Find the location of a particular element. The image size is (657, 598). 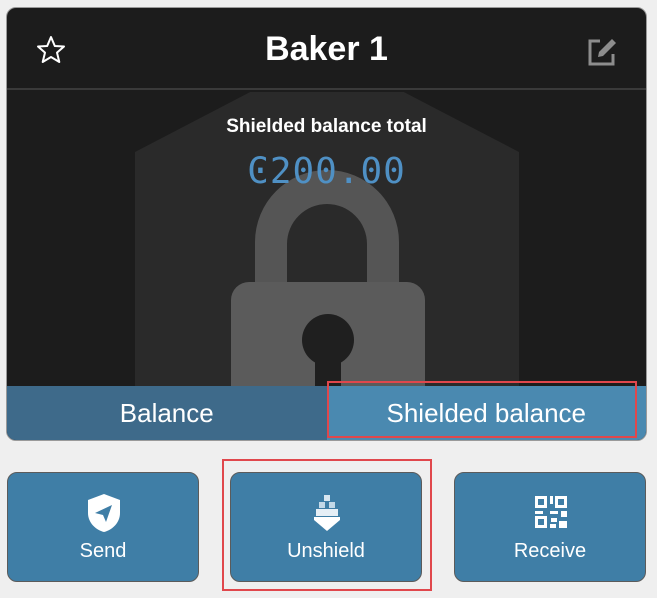

send-shield-icon is located at coordinates (104, 513).